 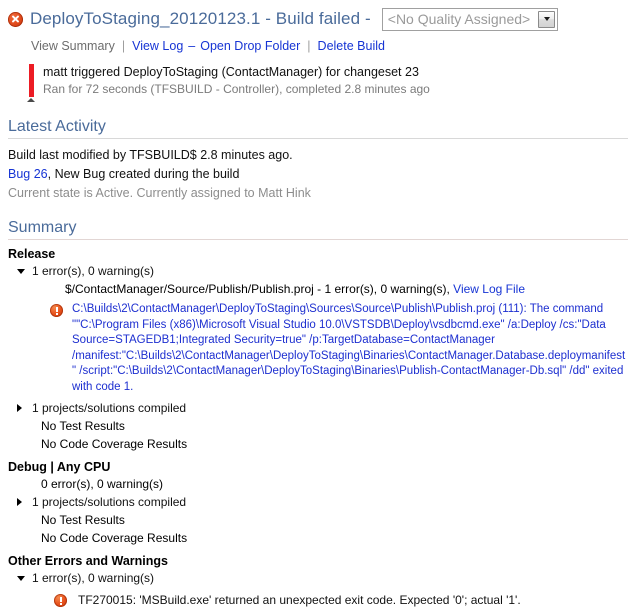 What do you see at coordinates (32, 254) in the screenshot?
I see `config-name: Release` at bounding box center [32, 254].